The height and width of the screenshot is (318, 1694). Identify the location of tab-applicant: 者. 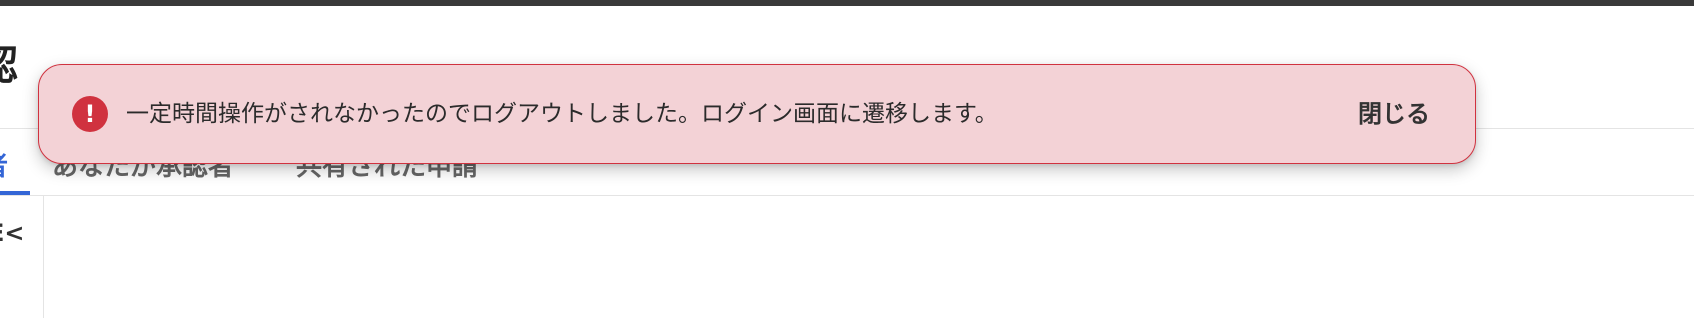
(4, 167).